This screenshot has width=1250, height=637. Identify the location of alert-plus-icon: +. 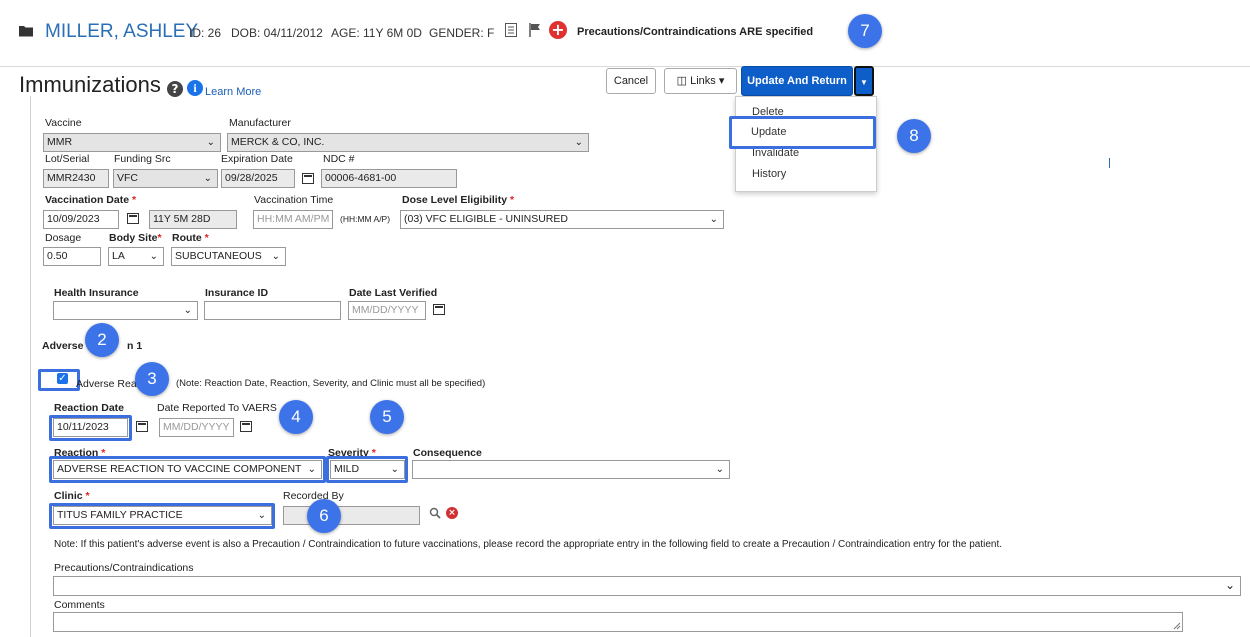
(558, 30).